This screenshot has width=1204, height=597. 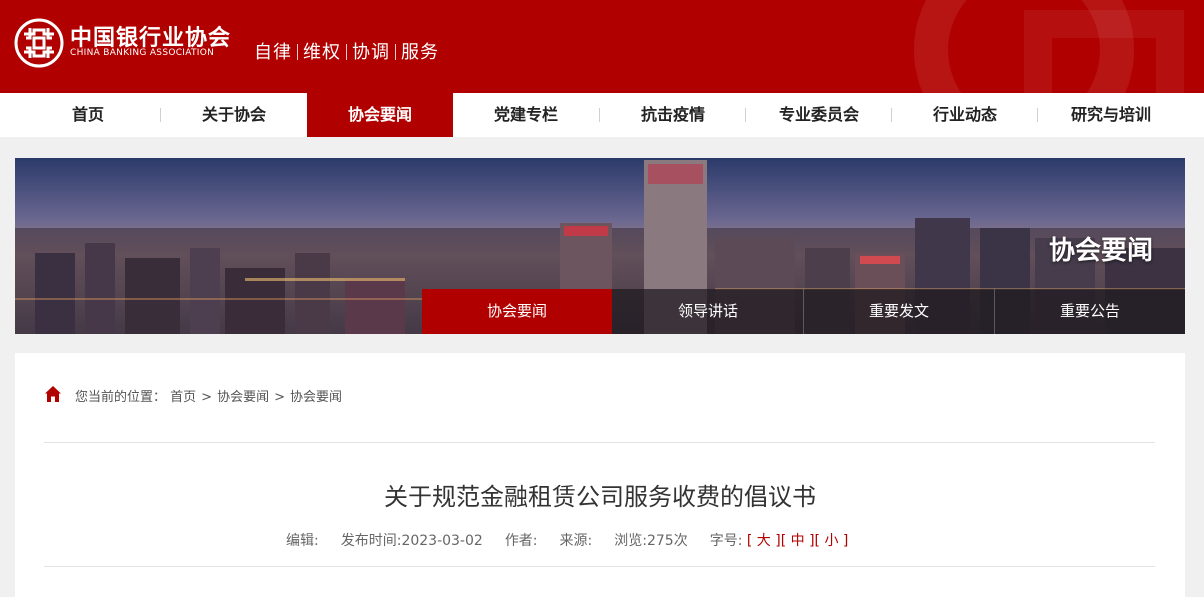 I want to click on subnav-item-announcements: 重要公告, so click(x=1090, y=311).